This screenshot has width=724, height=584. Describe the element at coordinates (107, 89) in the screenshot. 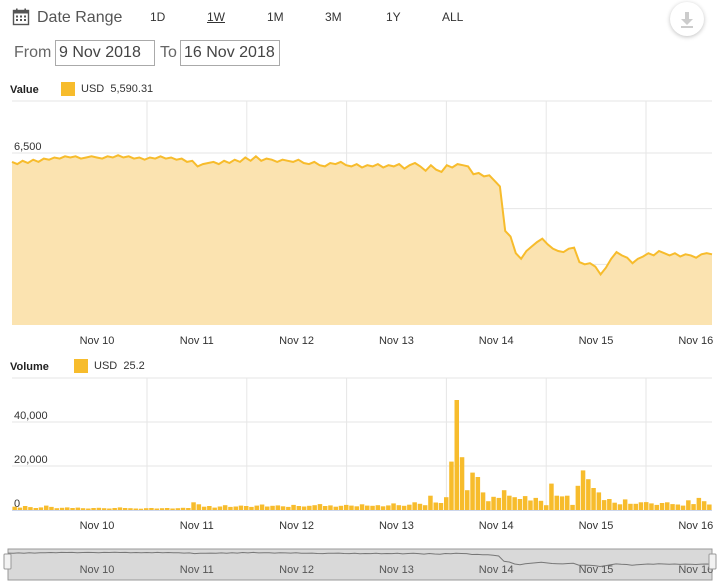

I see `value-legend: USD 5,590.31` at that location.